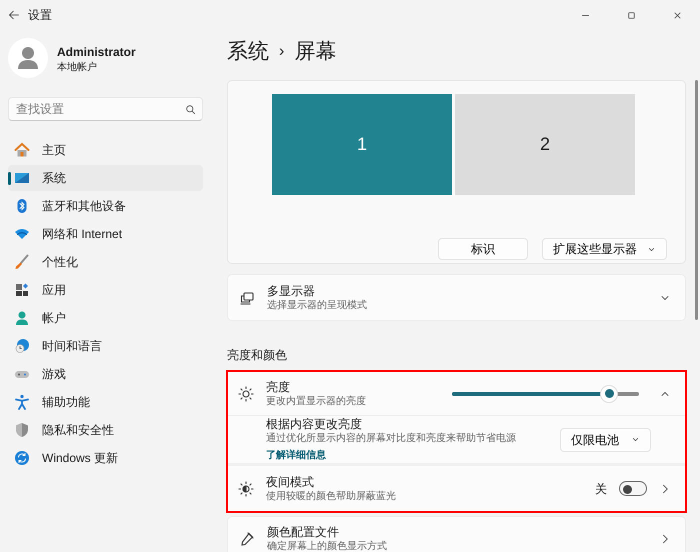  I want to click on home-icon, so click(22, 150).